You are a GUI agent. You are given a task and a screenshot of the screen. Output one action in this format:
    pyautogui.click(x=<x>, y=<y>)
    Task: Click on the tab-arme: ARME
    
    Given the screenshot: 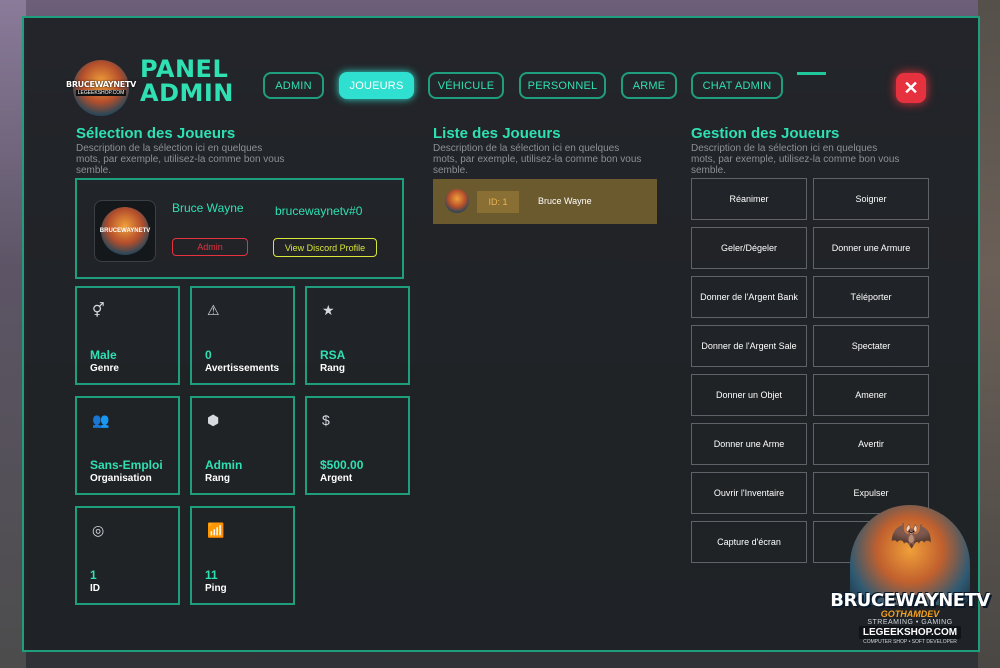 What is the action you would take?
    pyautogui.click(x=649, y=85)
    